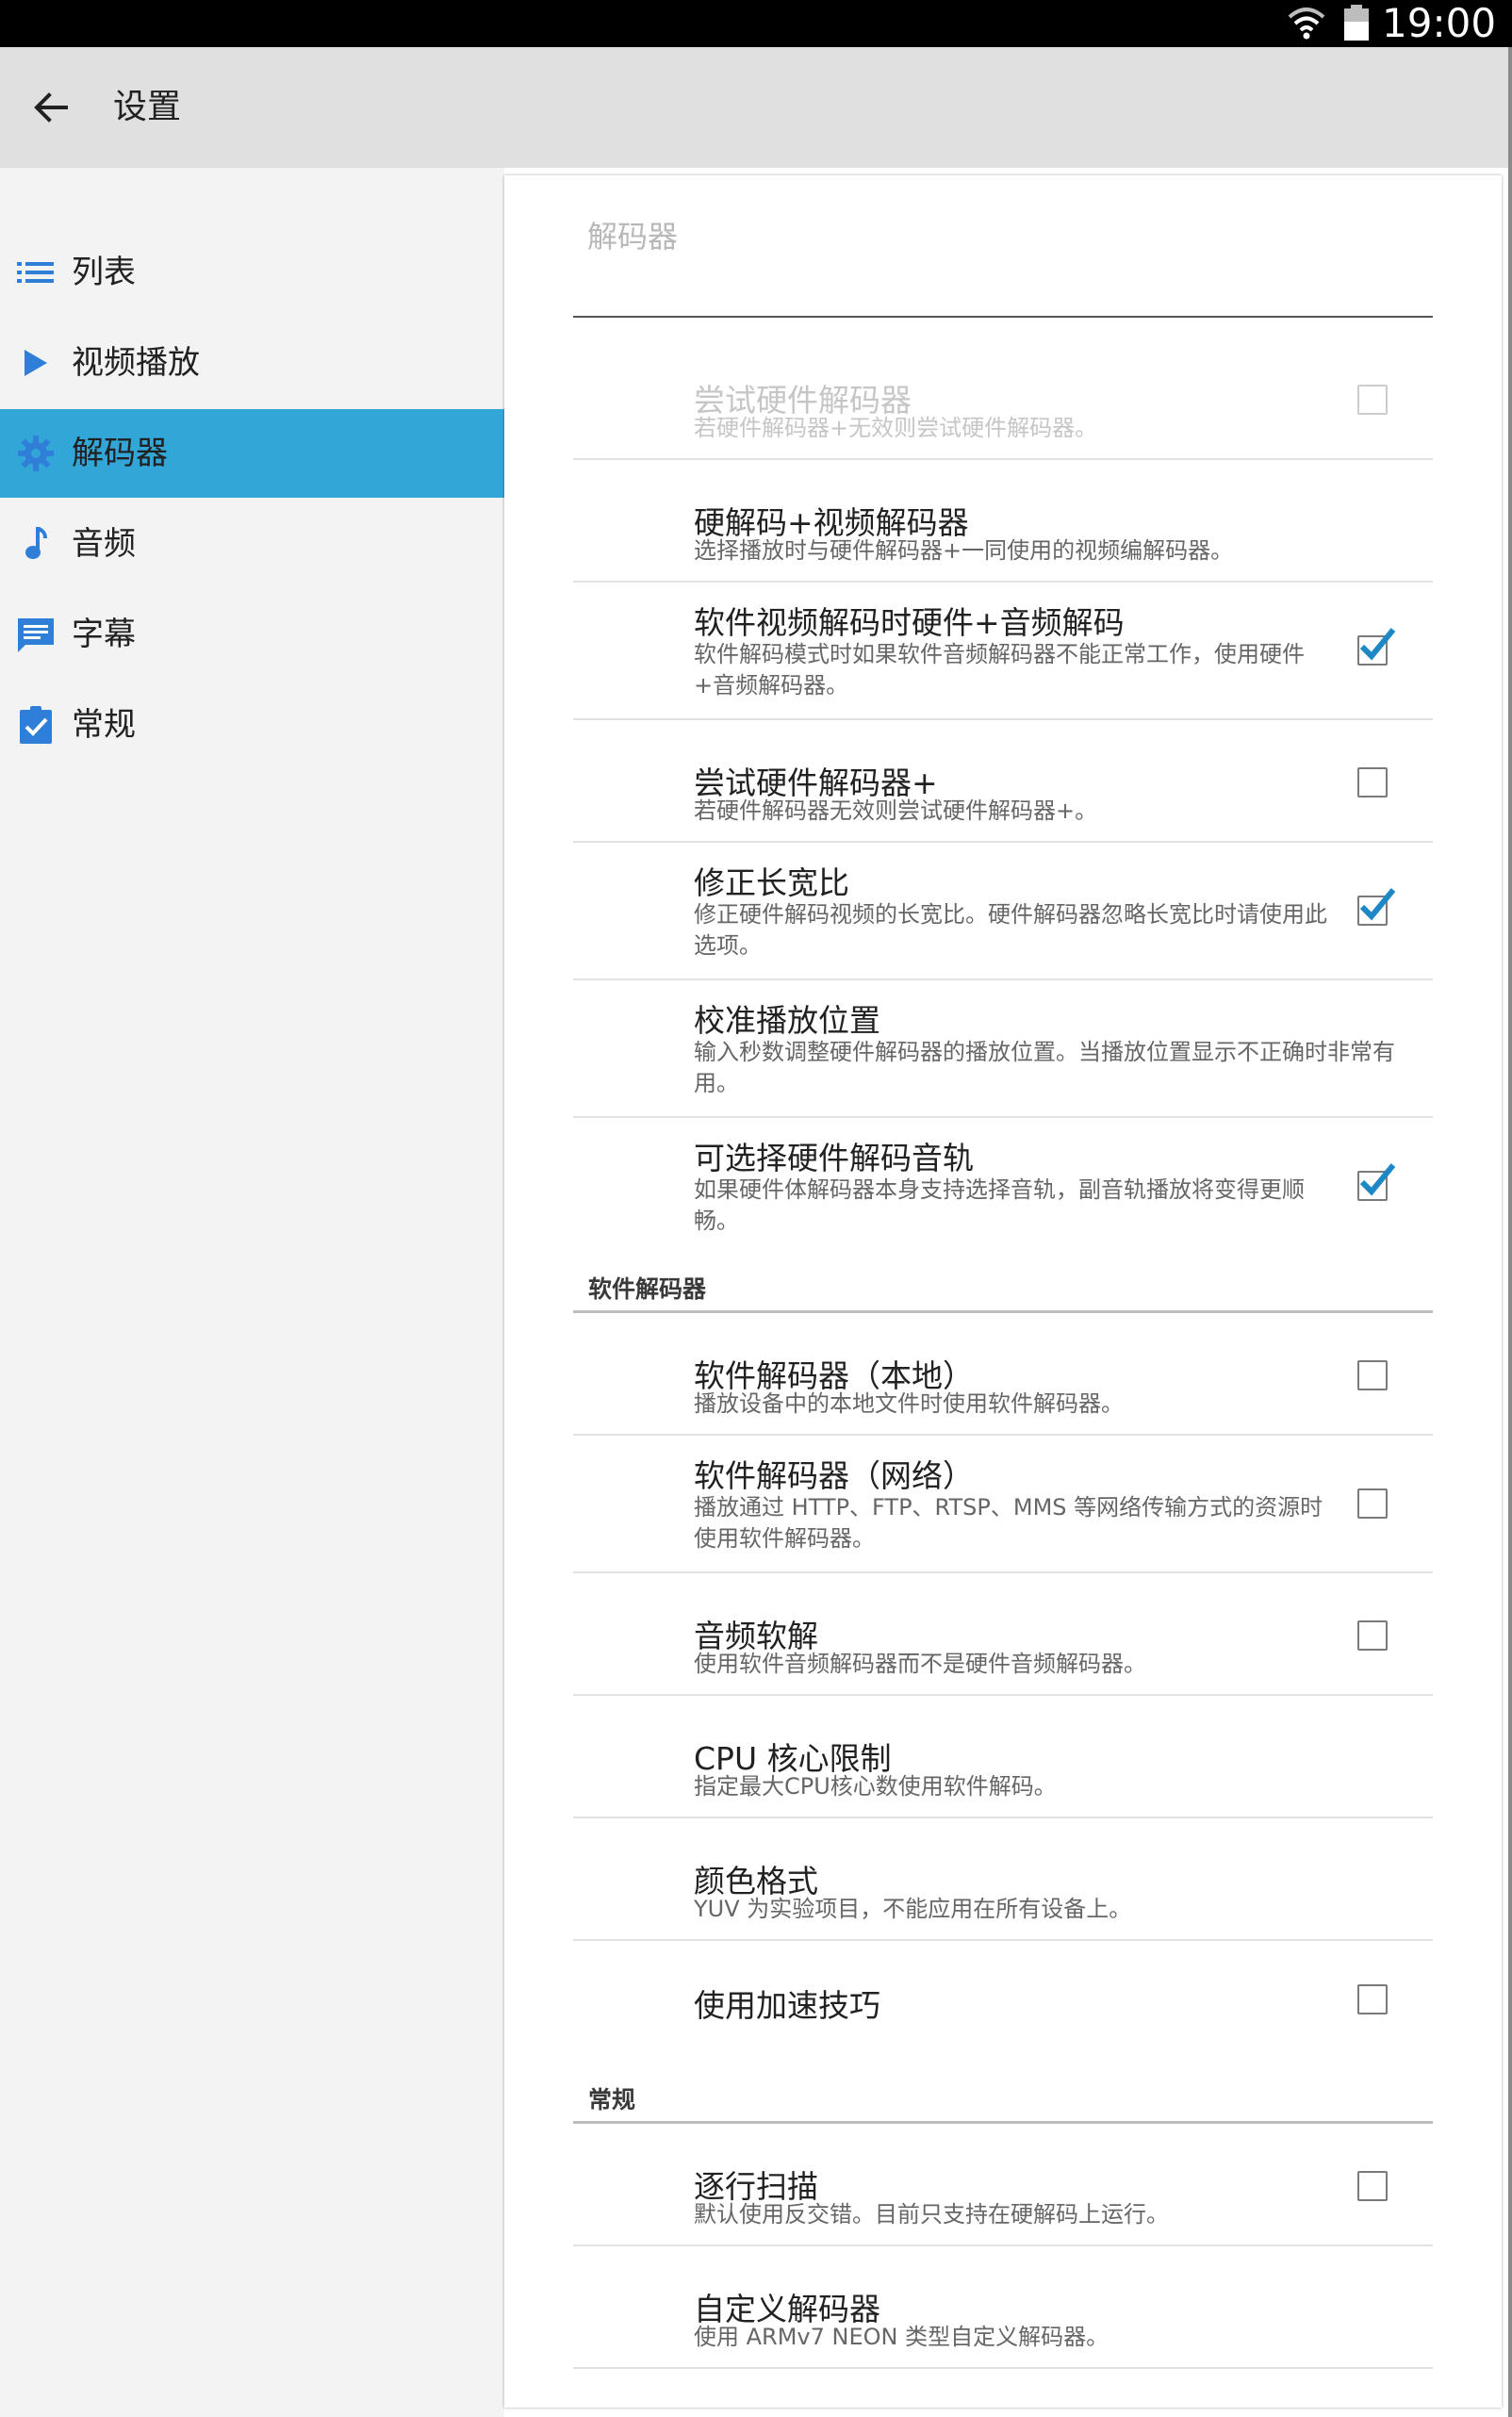 Image resolution: width=1512 pixels, height=2417 pixels. I want to click on pref-title: 修正长宽比, so click(771, 882).